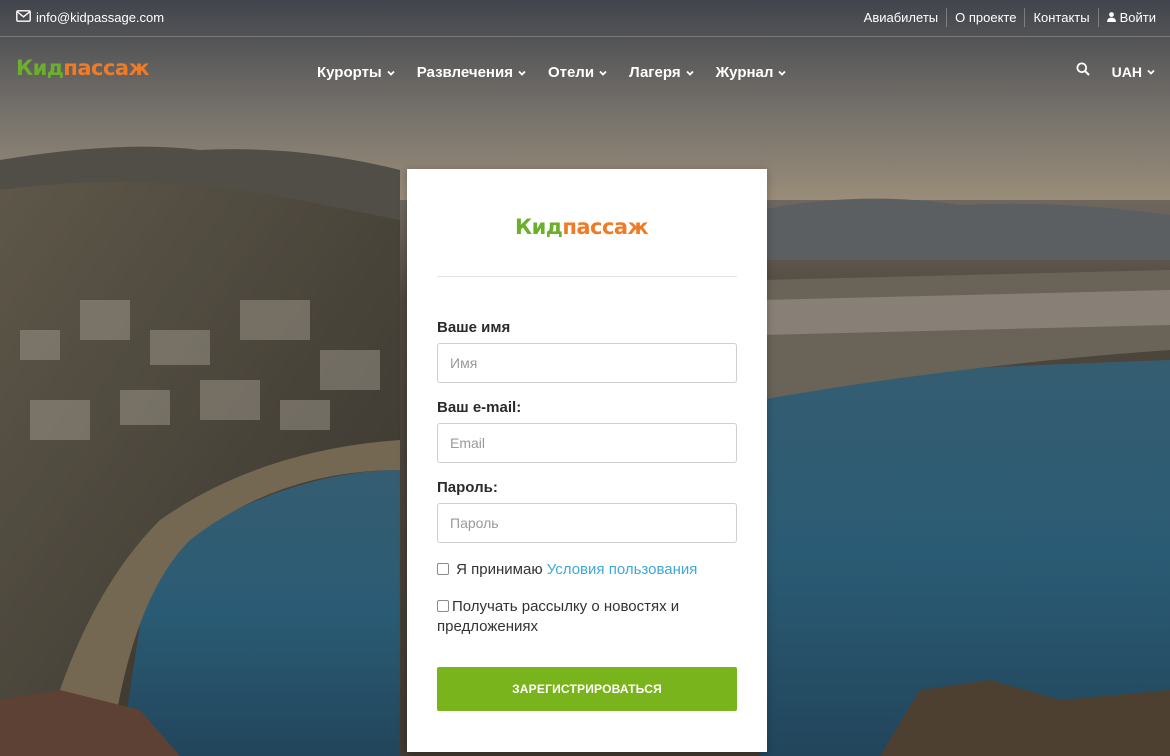  What do you see at coordinates (587, 689) in the screenshot?
I see `register-button: ЗАРЕГИСТРИРОВАТЬСЯ` at bounding box center [587, 689].